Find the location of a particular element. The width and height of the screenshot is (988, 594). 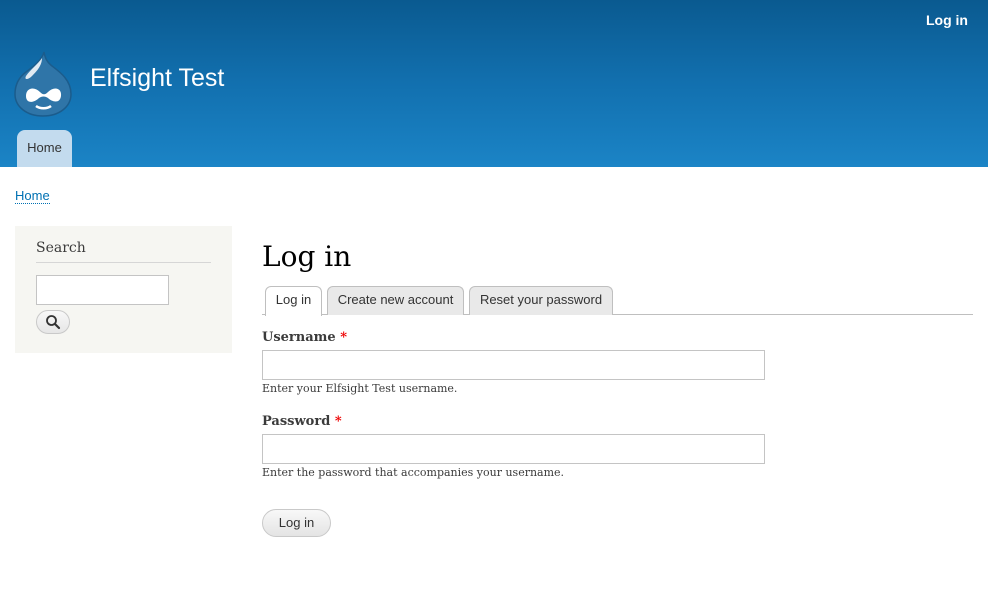

password-label-text: Password is located at coordinates (296, 421).